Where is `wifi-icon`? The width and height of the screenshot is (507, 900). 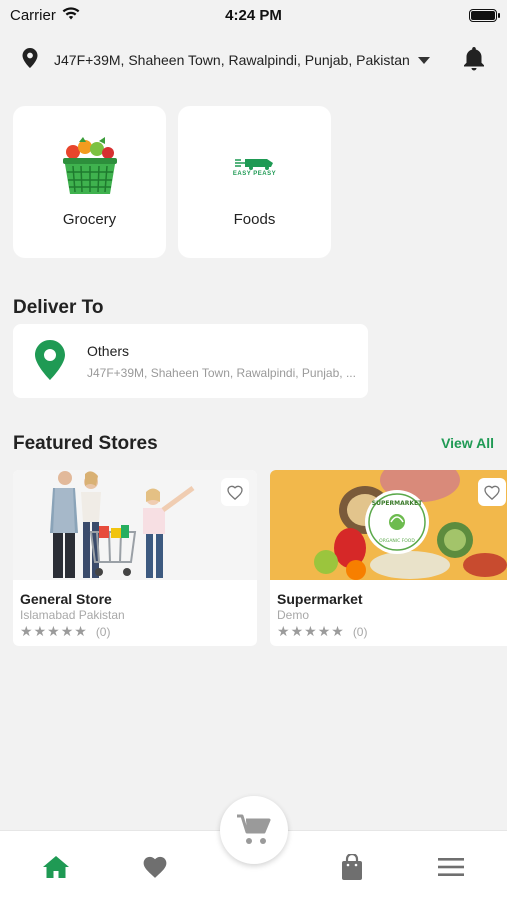 wifi-icon is located at coordinates (71, 15).